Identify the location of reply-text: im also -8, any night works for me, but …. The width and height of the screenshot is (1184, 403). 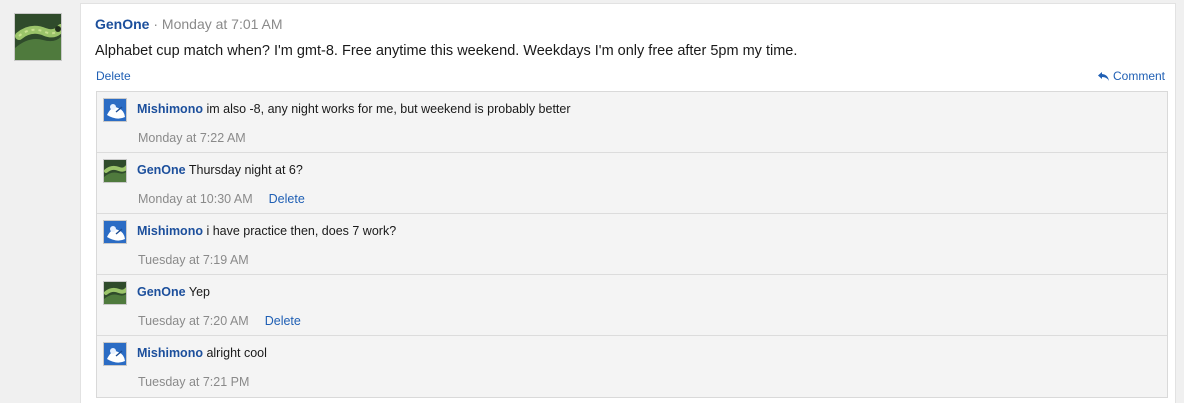
(388, 109).